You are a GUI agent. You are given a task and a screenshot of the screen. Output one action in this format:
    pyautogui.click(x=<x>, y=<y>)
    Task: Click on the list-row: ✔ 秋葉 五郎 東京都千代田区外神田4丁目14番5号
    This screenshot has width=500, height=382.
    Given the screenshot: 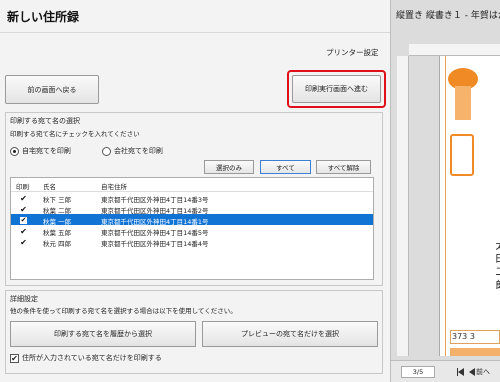 What is the action you would take?
    pyautogui.click(x=192, y=231)
    